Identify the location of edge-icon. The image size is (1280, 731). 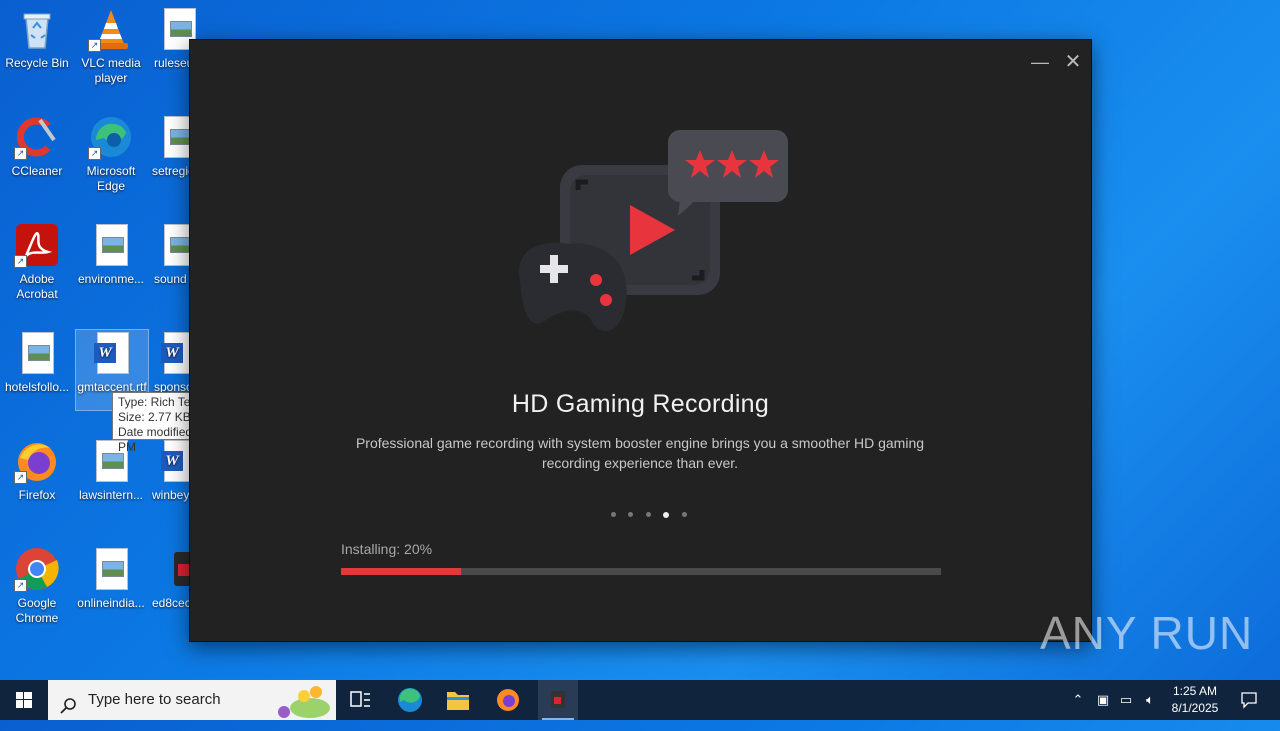
(410, 700).